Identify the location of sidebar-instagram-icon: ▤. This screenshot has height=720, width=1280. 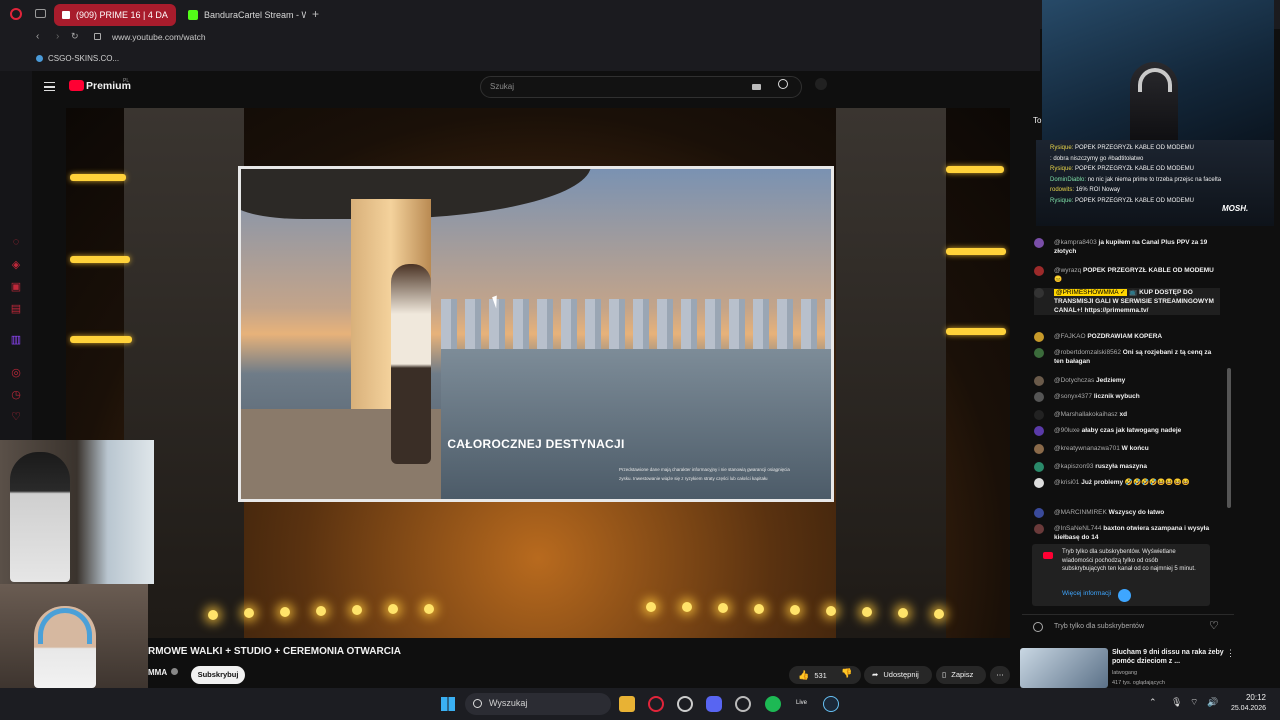
(16, 309).